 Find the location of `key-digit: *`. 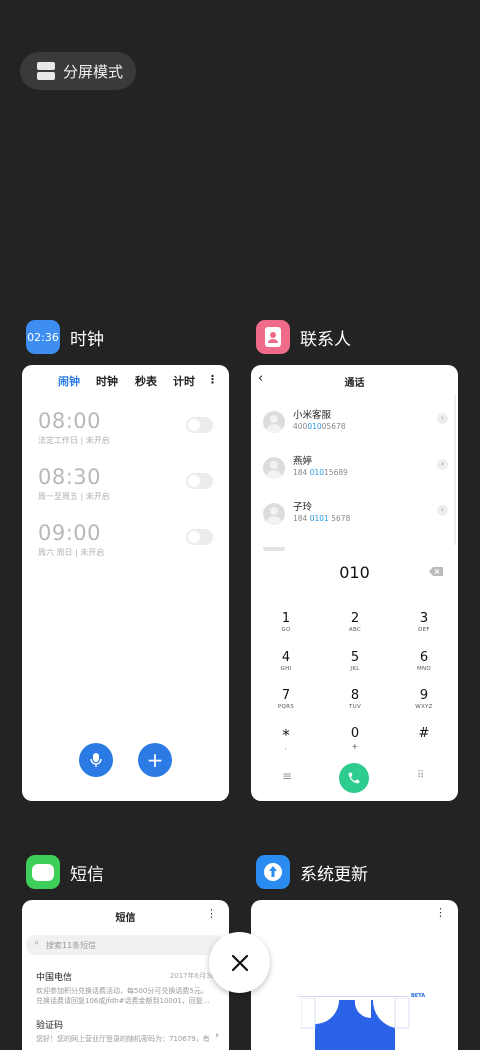

key-digit: * is located at coordinates (286, 735).